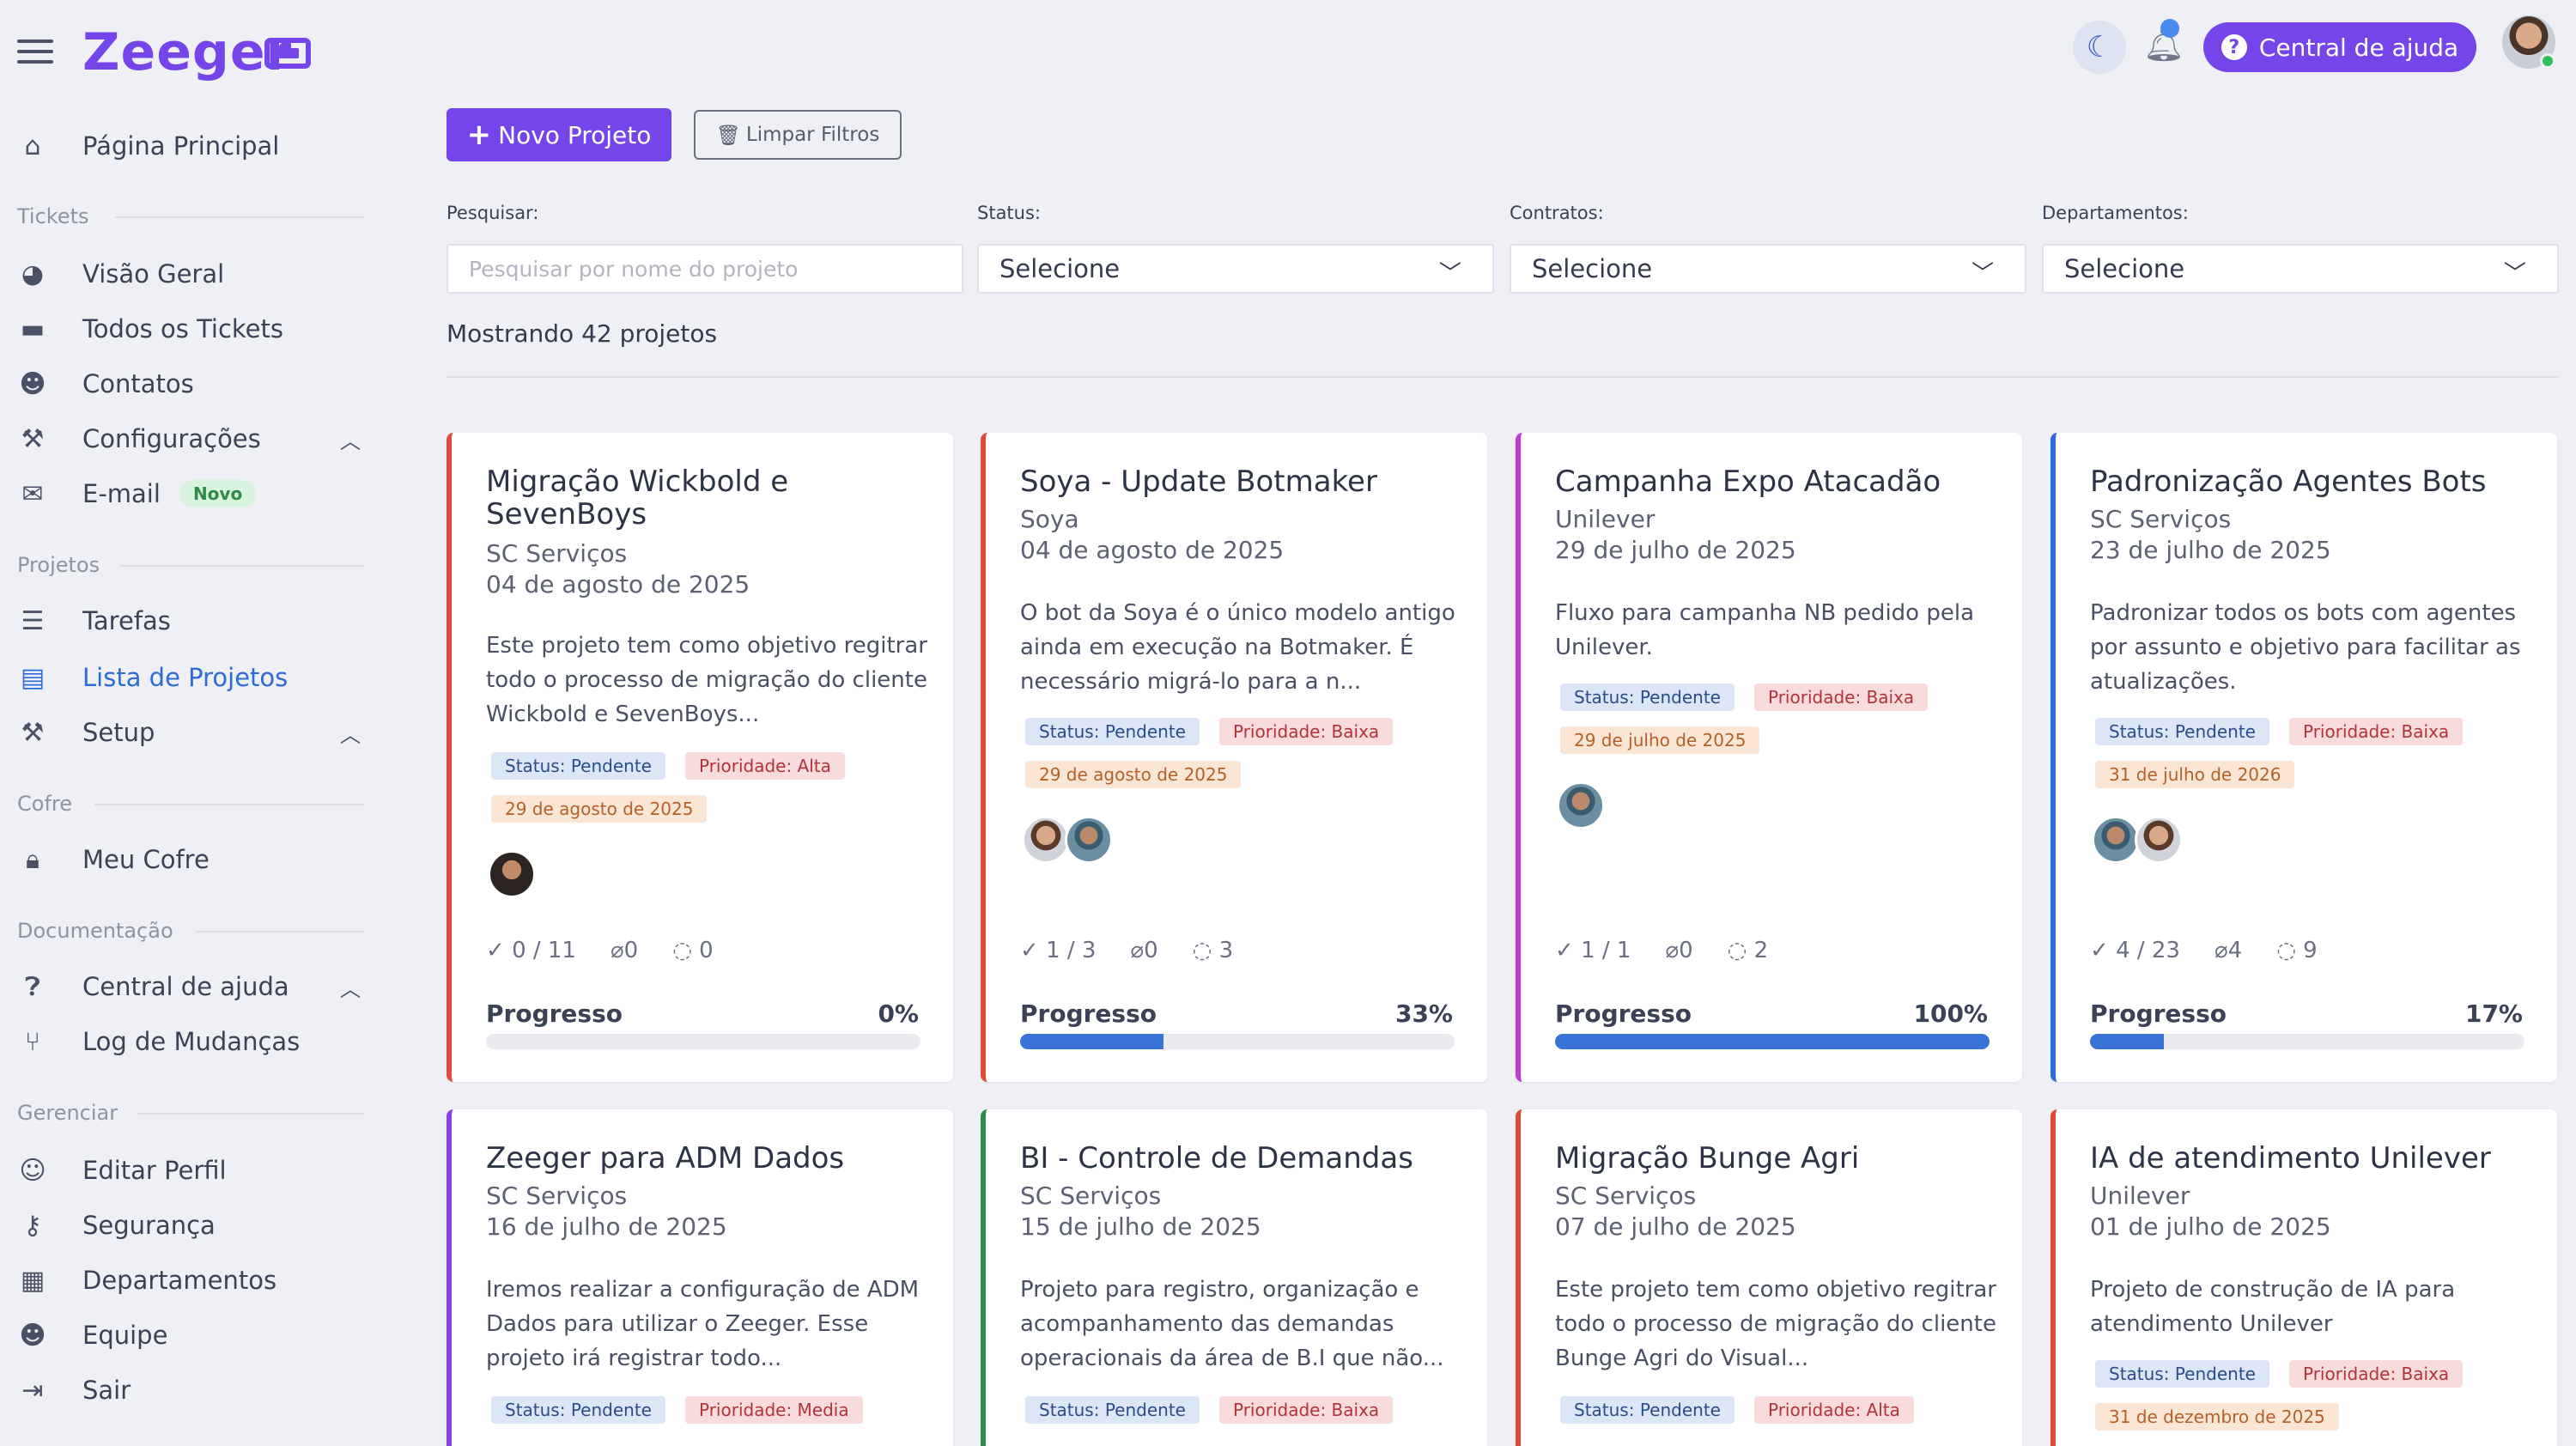 The width and height of the screenshot is (2576, 1446). Describe the element at coordinates (121, 273) in the screenshot. I see `sidebar-item-visao-geral: ◕ Visão Geral` at that location.